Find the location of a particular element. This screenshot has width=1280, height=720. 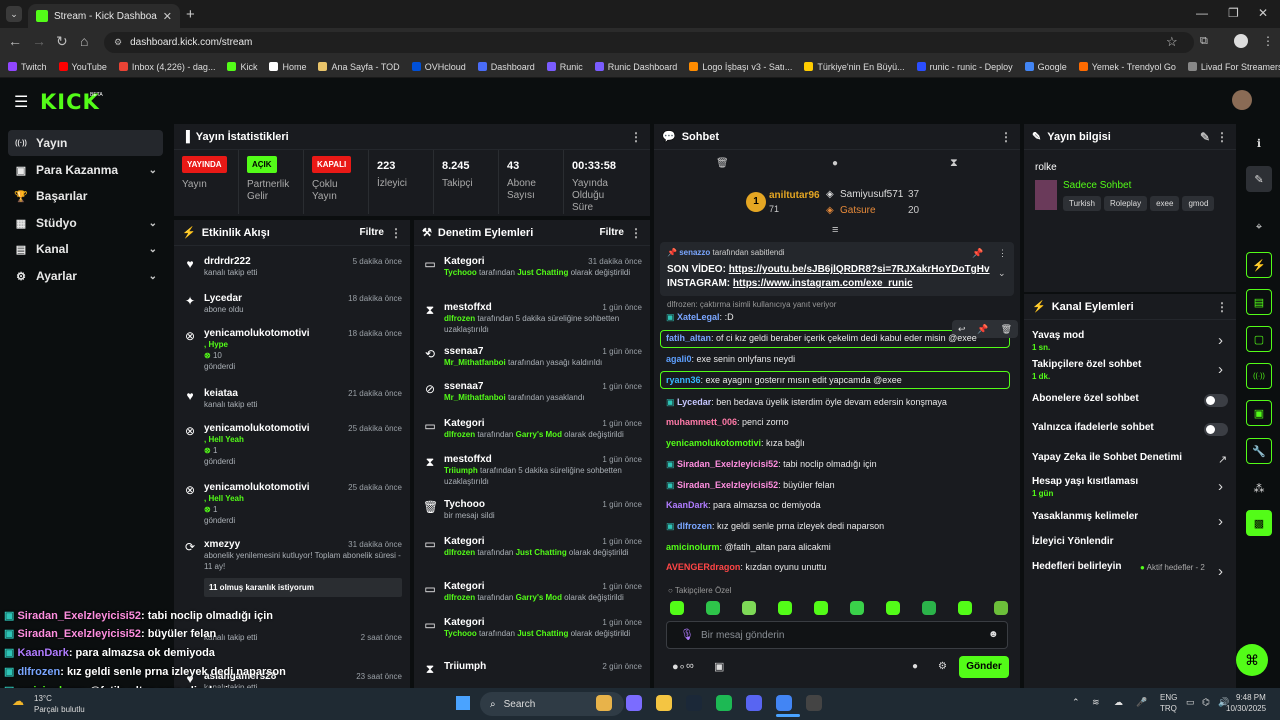

browser-tab: Stream - Kick Dashboard ✕ is located at coordinates (104, 16).